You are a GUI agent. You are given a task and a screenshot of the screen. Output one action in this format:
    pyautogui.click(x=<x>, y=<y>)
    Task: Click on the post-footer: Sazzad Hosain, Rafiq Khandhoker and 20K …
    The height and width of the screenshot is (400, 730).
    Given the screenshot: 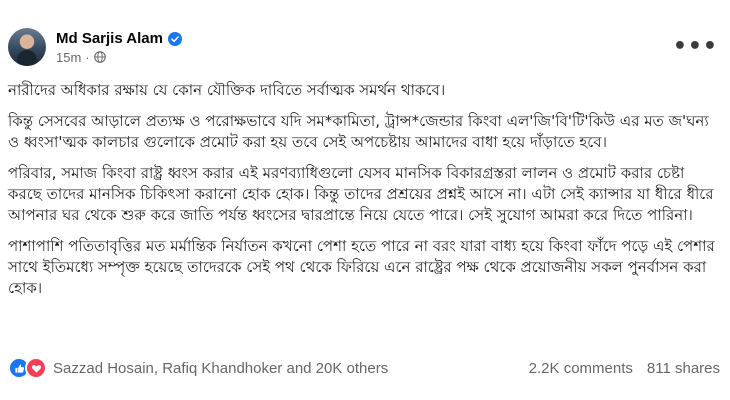 What is the action you would take?
    pyautogui.click(x=364, y=368)
    